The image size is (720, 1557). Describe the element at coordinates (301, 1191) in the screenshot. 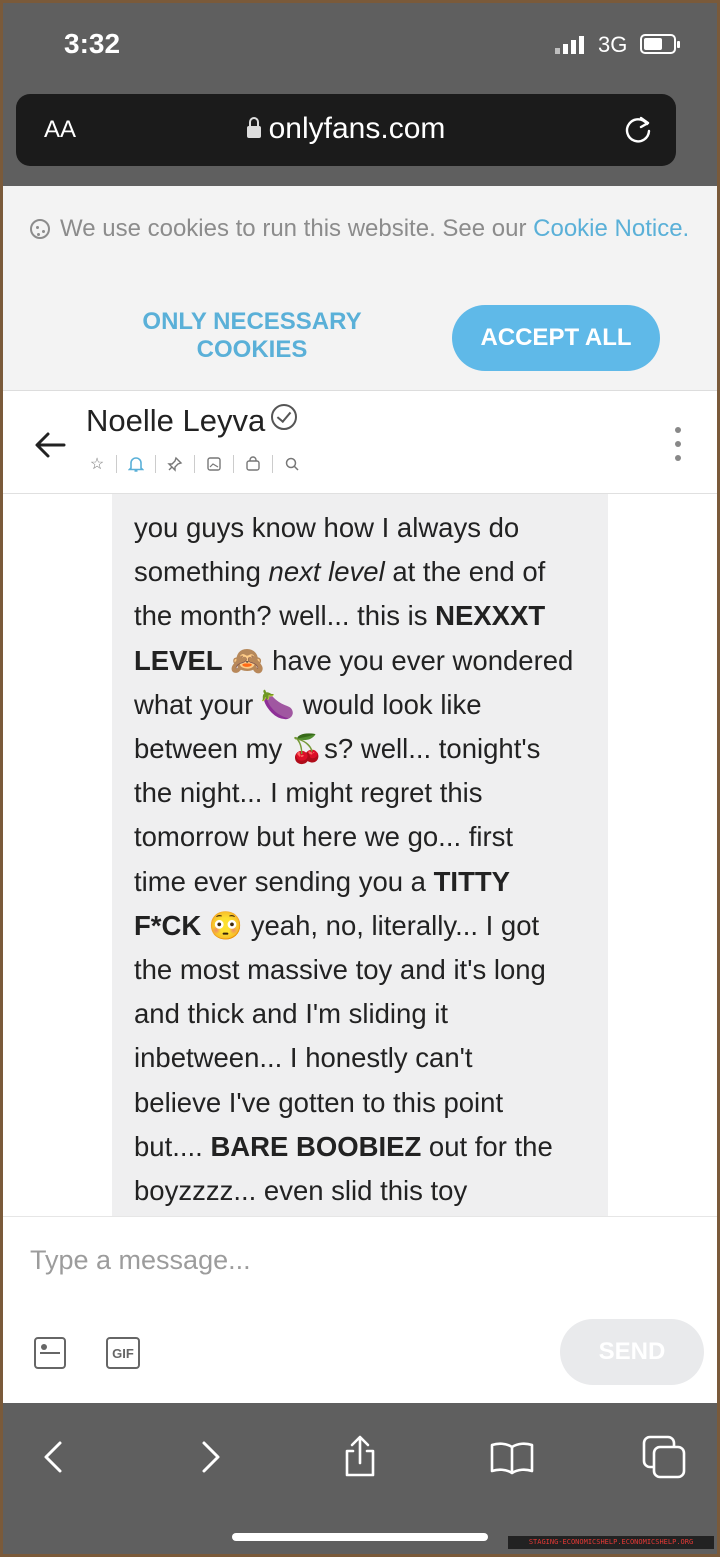

I see `message-line: boyzzzz... even slid this toy` at that location.